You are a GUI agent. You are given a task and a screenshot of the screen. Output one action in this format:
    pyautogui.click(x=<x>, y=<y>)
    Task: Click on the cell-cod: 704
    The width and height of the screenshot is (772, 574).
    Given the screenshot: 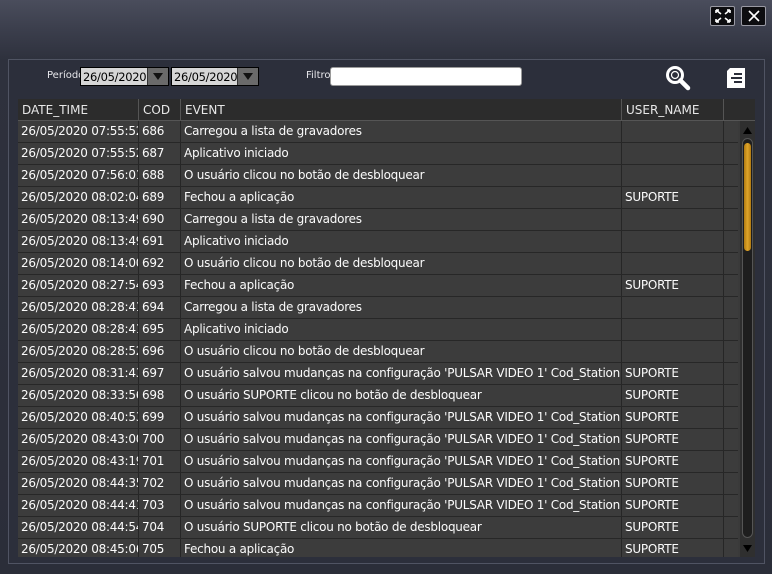 What is the action you would take?
    pyautogui.click(x=160, y=527)
    